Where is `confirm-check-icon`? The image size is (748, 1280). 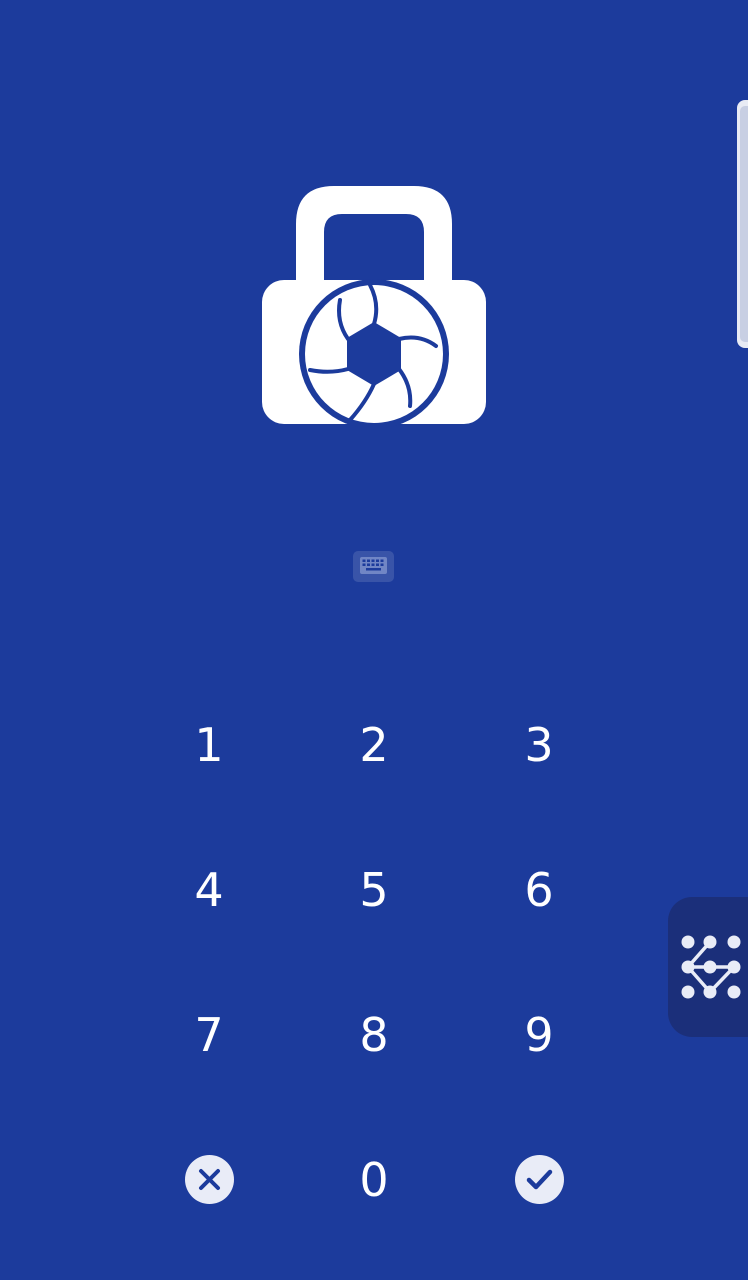 confirm-check-icon is located at coordinates (539, 1179).